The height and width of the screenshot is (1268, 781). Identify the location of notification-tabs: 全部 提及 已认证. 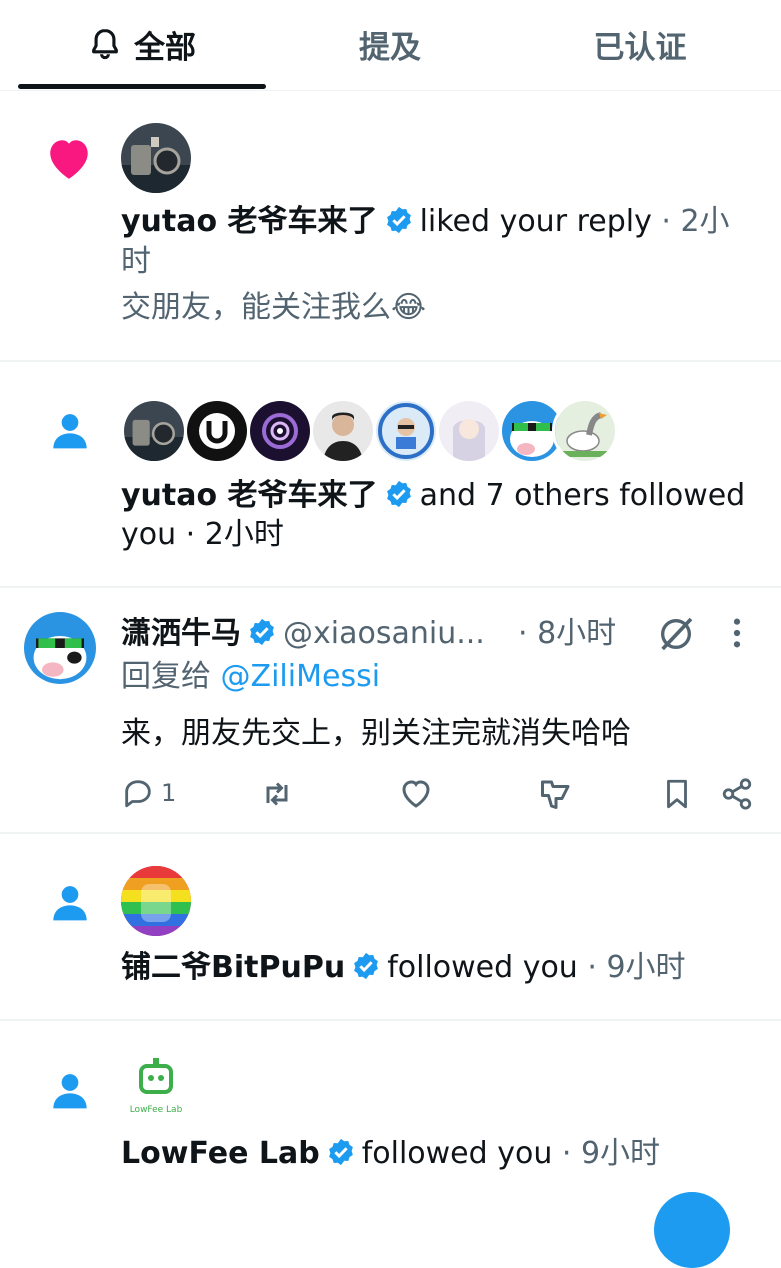
(390, 45).